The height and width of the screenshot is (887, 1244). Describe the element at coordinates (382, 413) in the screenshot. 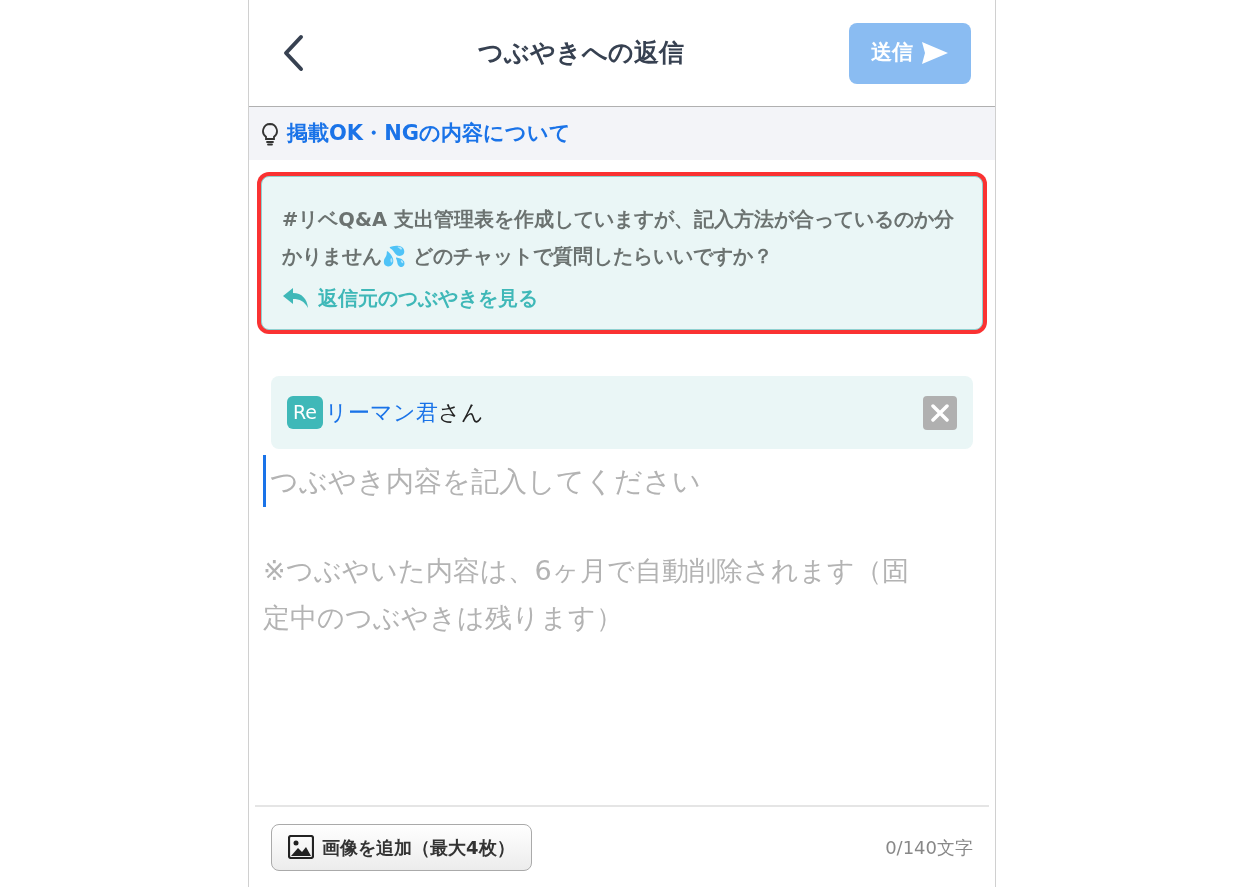

I see `recipient-name: リーマン君` at that location.